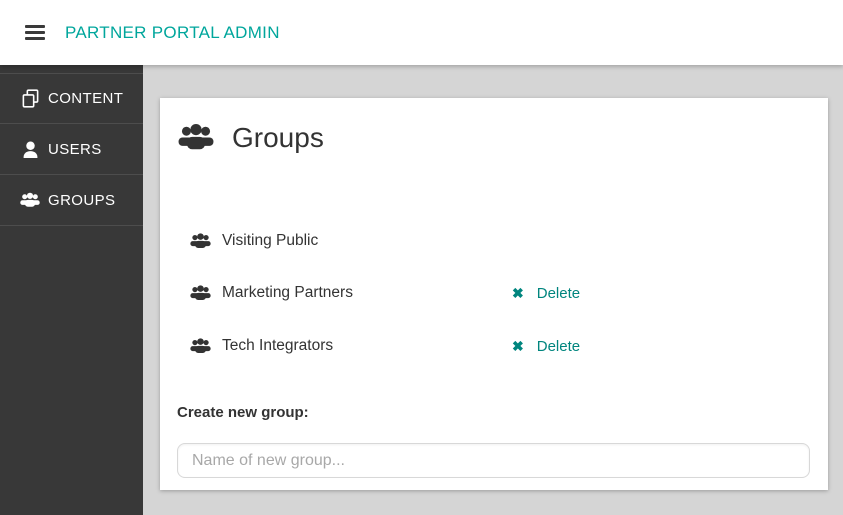  I want to click on user-icon, so click(30, 149).